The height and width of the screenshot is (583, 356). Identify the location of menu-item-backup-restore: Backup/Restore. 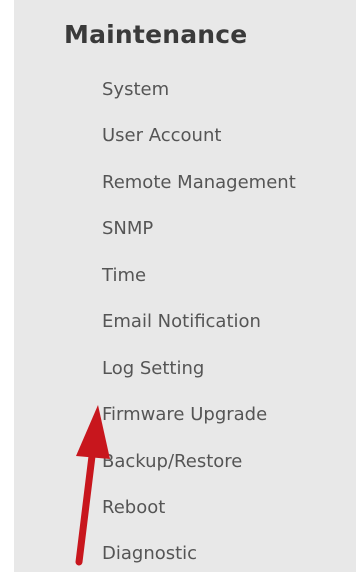
(172, 462).